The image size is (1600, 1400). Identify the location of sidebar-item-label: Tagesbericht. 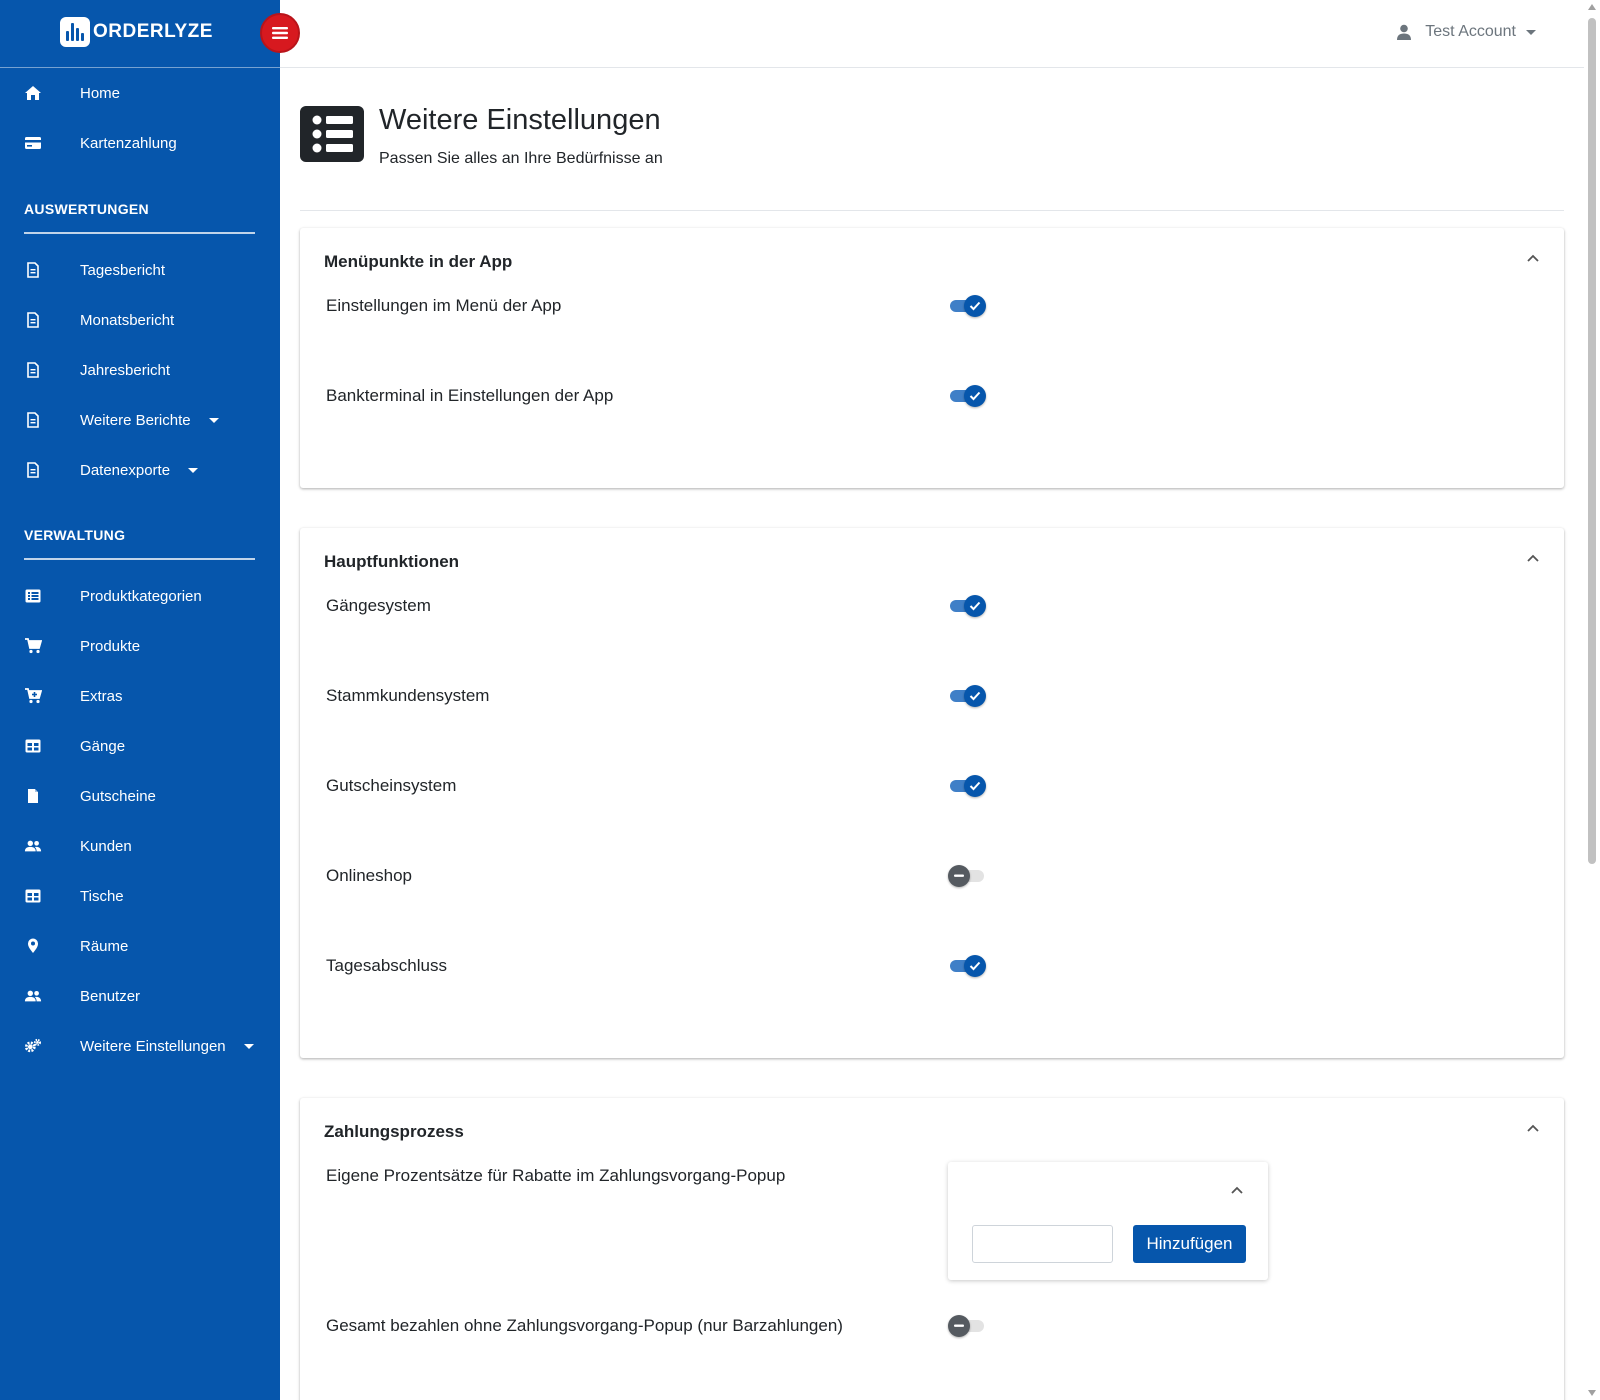
(123, 270).